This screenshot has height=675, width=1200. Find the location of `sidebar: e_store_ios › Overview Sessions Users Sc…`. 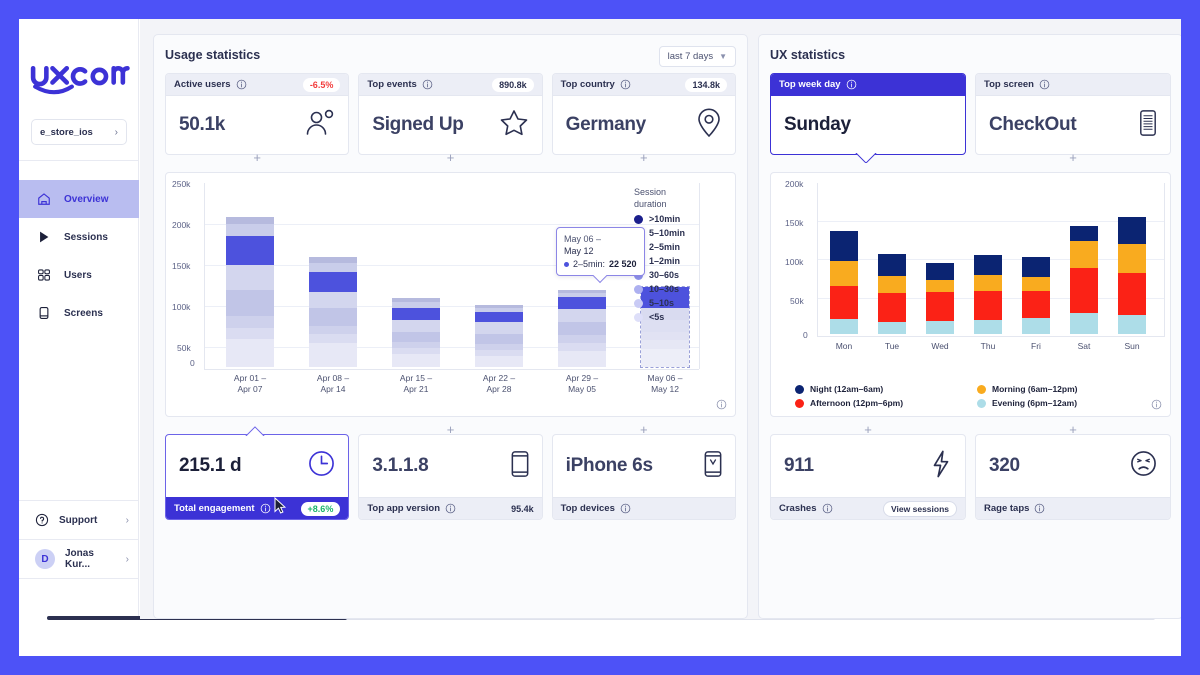

sidebar: e_store_ios › Overview Sessions Users Sc… is located at coordinates (85, 319).